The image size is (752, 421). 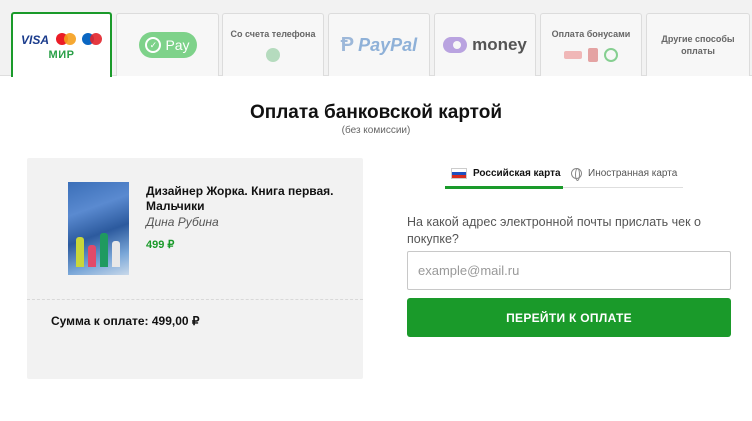 What do you see at coordinates (611, 55) in the screenshot?
I see `bonus-check-icon` at bounding box center [611, 55].